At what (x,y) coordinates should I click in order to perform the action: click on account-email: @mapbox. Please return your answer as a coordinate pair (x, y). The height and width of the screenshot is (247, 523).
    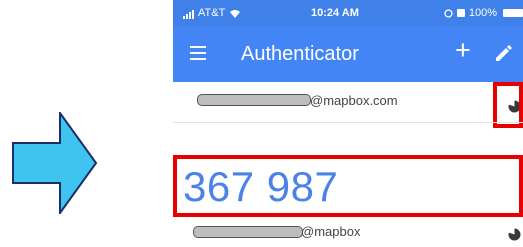
    Looking at the image, I should click on (331, 231).